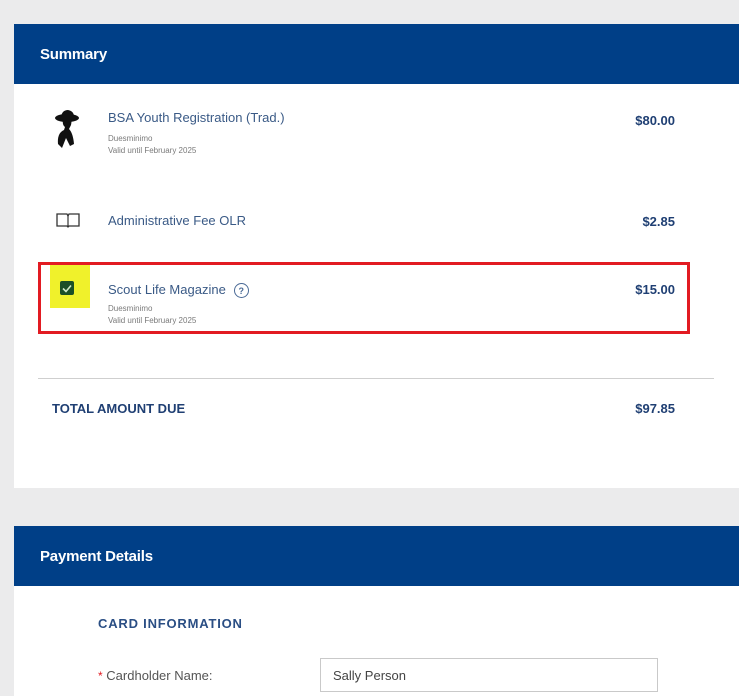 This screenshot has height=696, width=739. I want to click on cardholder-label: * Cardholder Name:, so click(155, 675).